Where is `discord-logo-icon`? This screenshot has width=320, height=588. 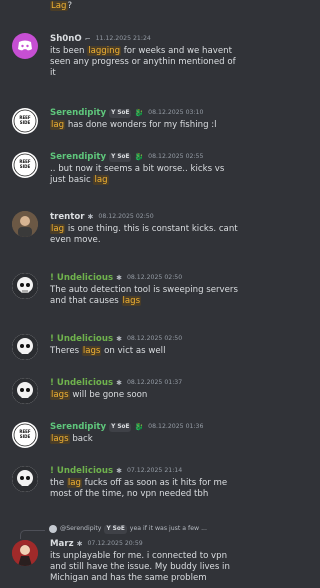 discord-logo-icon is located at coordinates (25, 45).